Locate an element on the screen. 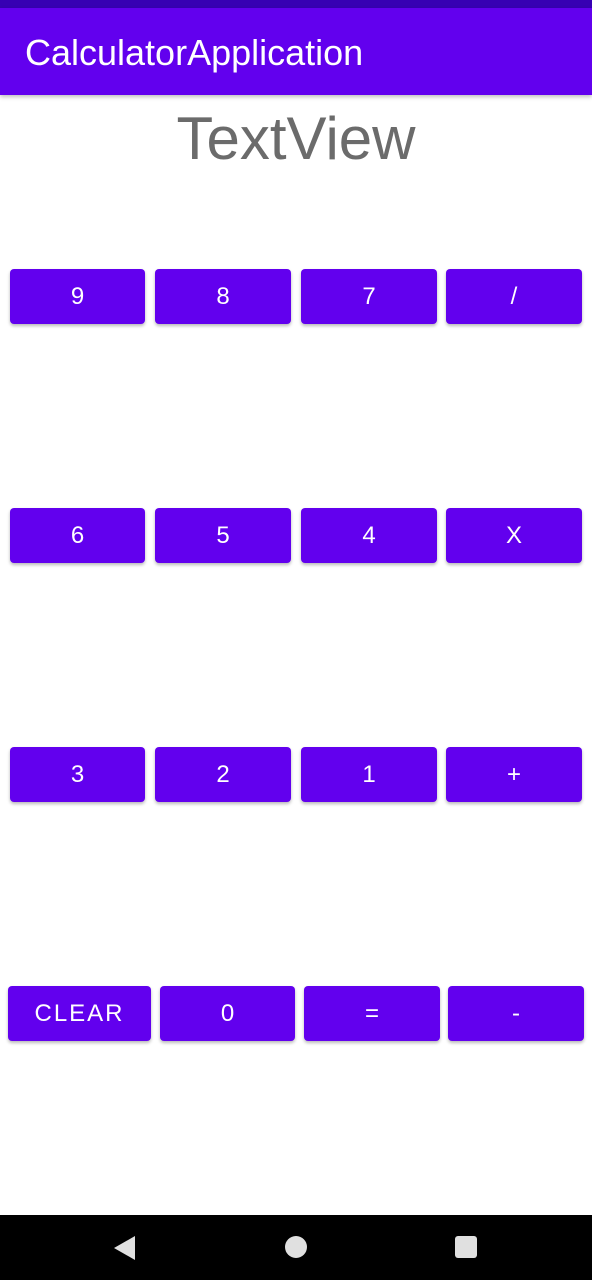  equals-button: = is located at coordinates (372, 1013).